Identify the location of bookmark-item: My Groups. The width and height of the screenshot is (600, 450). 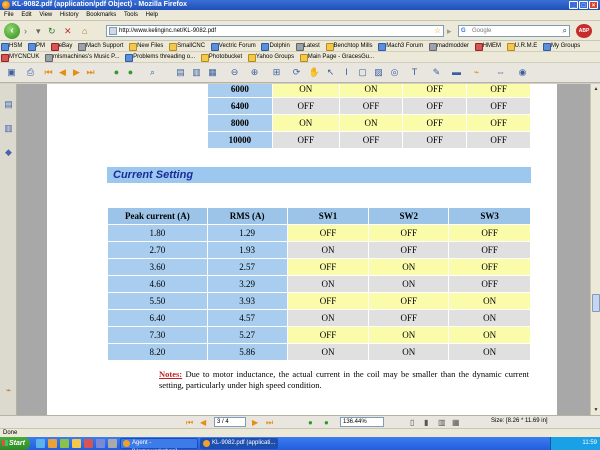
(562, 46).